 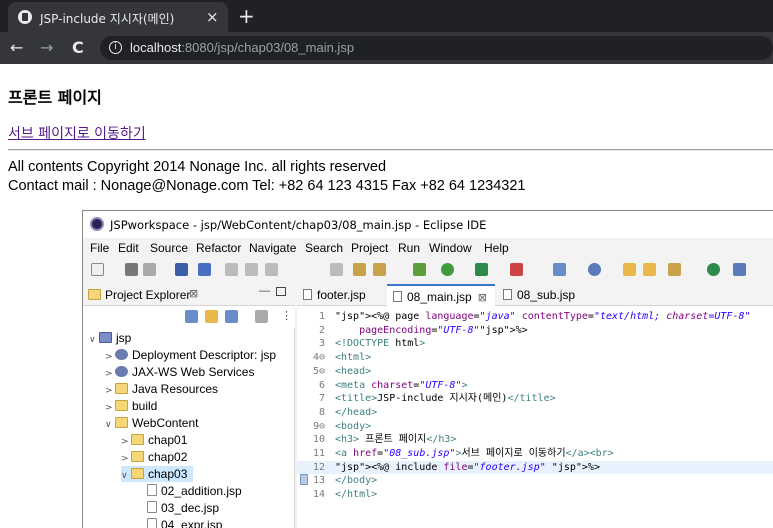 I want to click on globe-icon, so click(x=713, y=269).